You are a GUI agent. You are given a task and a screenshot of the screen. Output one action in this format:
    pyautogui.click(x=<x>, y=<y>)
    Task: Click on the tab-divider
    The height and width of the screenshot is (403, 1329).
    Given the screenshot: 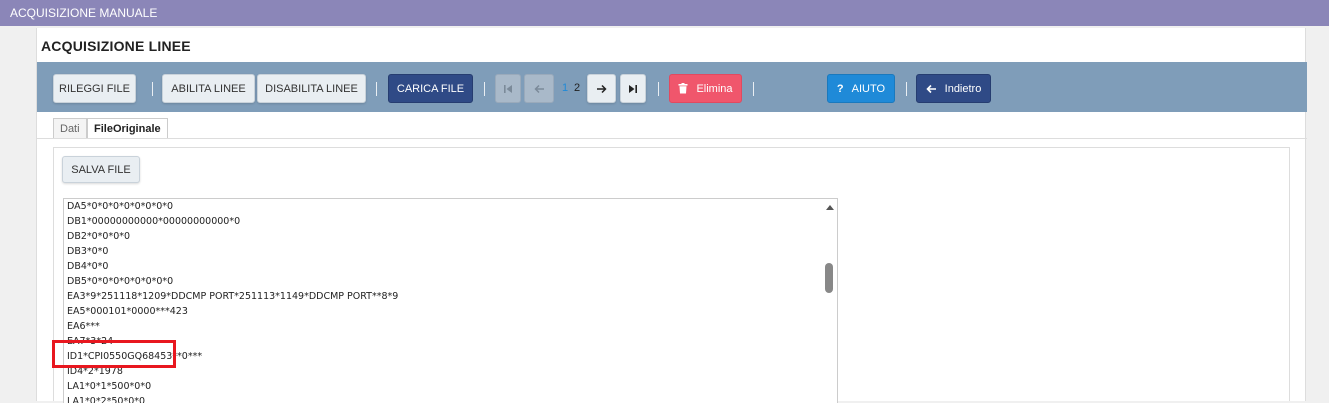 What is the action you would take?
    pyautogui.click(x=672, y=138)
    